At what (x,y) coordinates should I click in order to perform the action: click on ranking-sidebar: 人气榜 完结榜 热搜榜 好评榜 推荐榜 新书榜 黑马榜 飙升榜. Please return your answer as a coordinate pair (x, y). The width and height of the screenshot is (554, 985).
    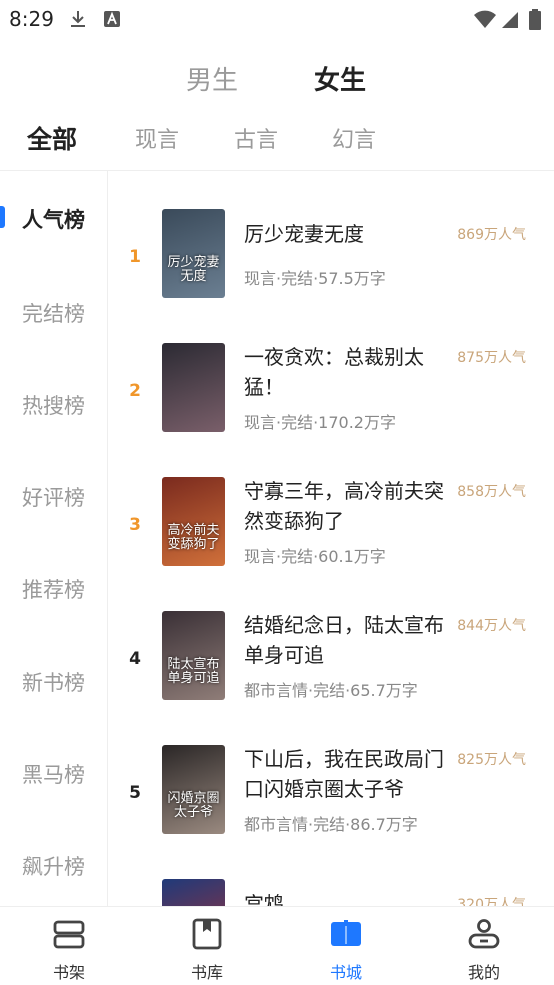
    Looking at the image, I should click on (54, 538).